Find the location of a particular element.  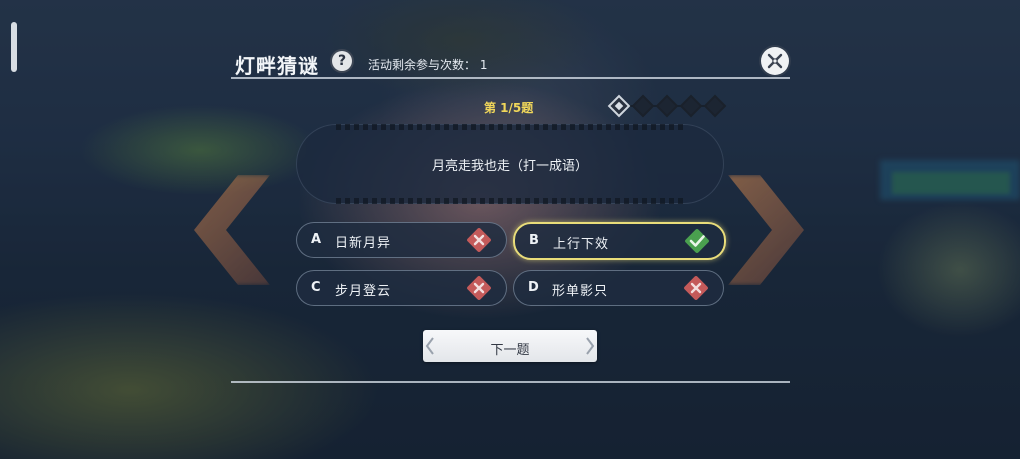

close-icon is located at coordinates (775, 61).